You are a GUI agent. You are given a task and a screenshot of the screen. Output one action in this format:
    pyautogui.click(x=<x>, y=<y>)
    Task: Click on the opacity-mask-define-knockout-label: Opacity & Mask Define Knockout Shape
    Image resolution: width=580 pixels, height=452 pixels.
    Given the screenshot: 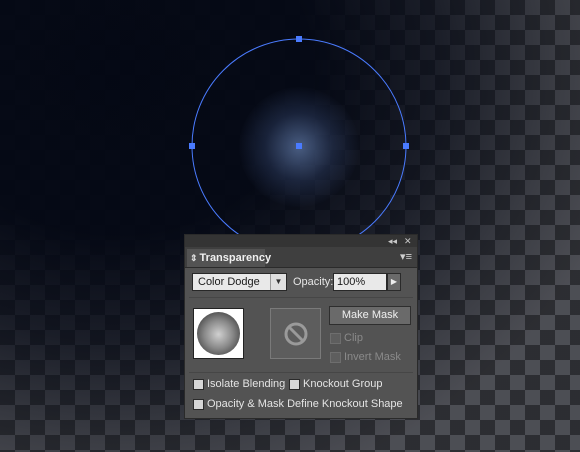 What is the action you would take?
    pyautogui.click(x=305, y=404)
    